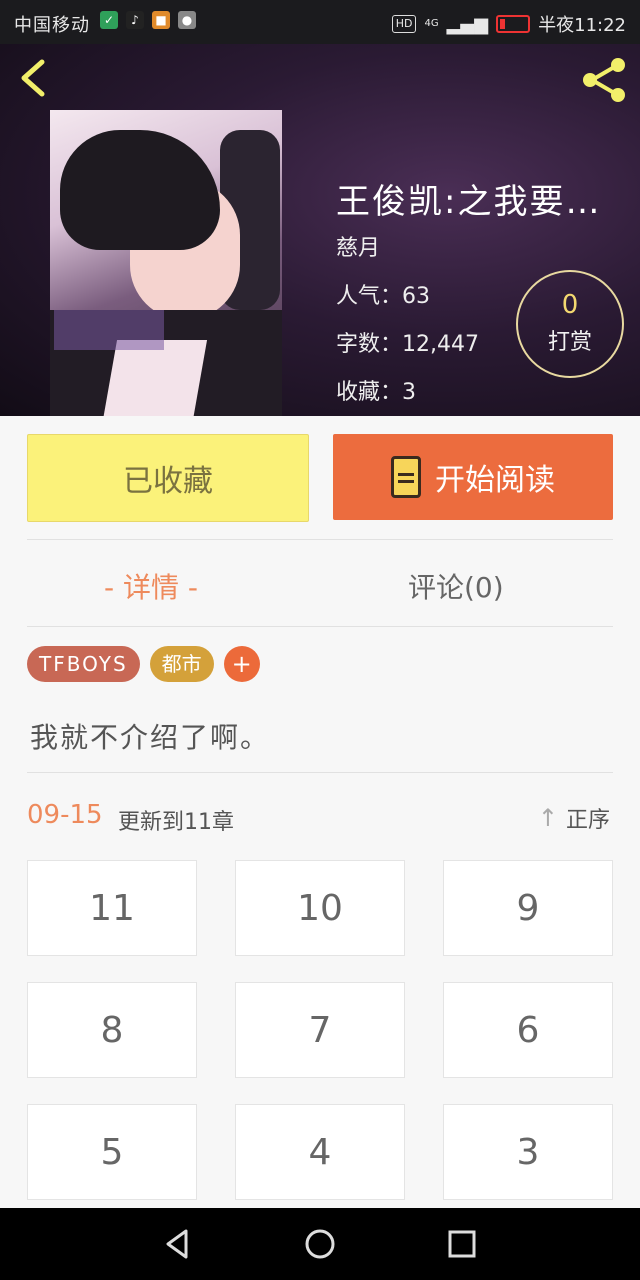 The width and height of the screenshot is (640, 1280). I want to click on sort-button: ↑ 正序, so click(574, 818).